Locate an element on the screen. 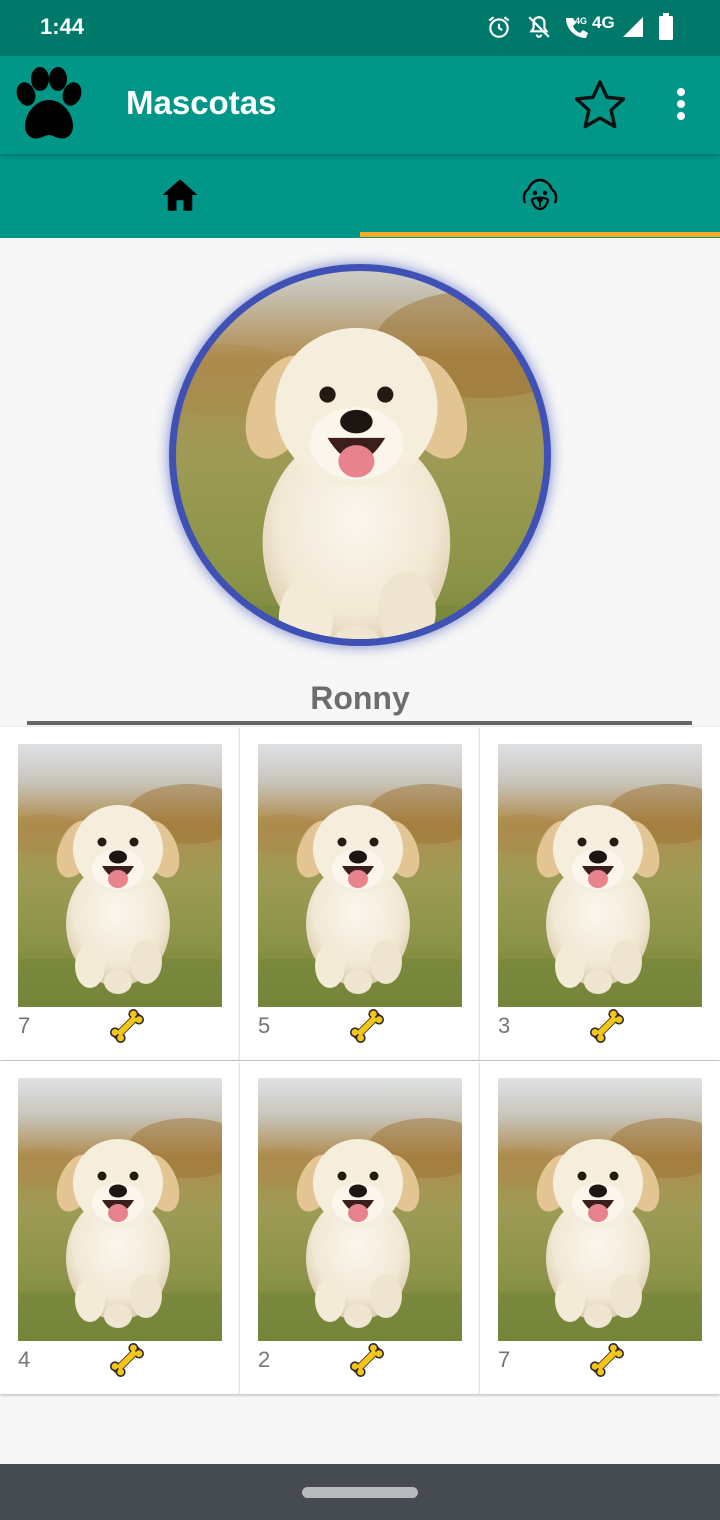  app-bar: Mascotas is located at coordinates (360, 105).